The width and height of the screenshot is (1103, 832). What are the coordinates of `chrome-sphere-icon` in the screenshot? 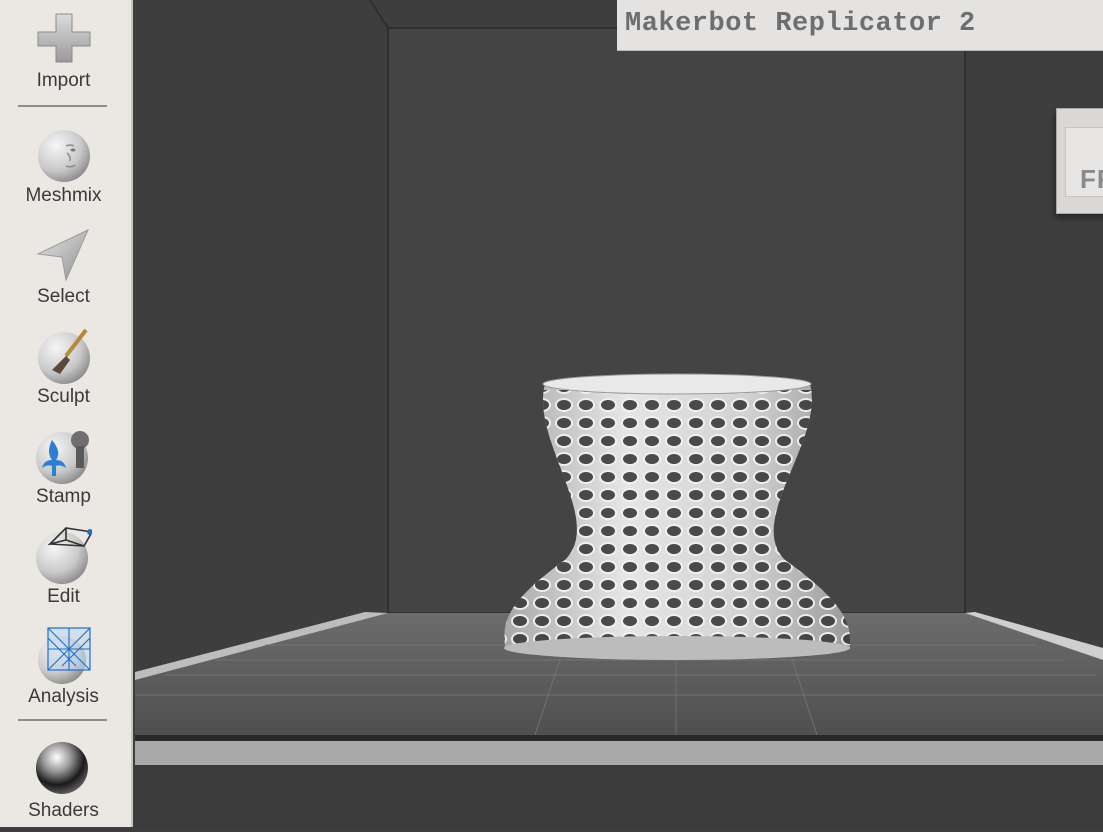 It's located at (62, 768).